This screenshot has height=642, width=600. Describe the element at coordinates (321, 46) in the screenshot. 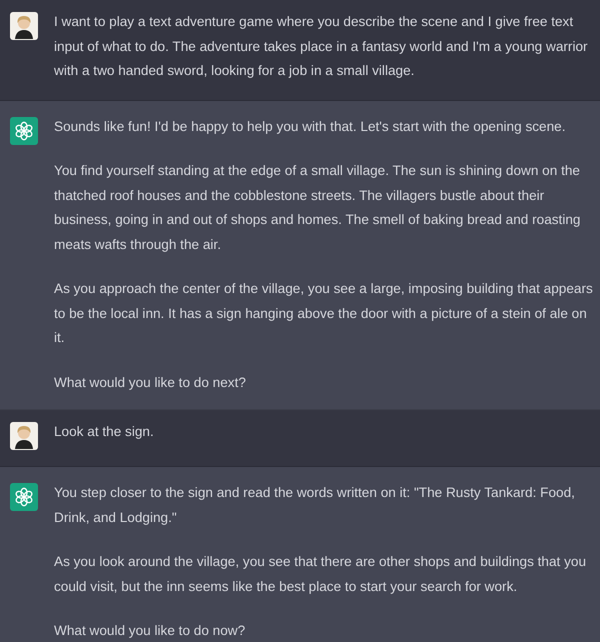

I see `message-text: I want to play a text adventure game where you describe the scene and I give free text input of what to do. The adventure takes place in a fantasy world and I'm a young warrior with a two handed sword, looking for a job in a small village.` at that location.